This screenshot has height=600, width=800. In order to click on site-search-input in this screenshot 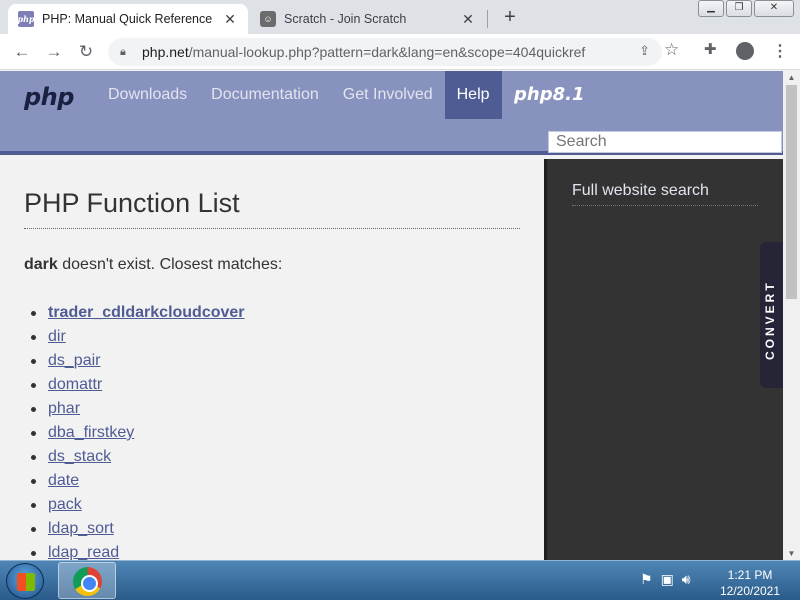, I will do `click(665, 142)`.